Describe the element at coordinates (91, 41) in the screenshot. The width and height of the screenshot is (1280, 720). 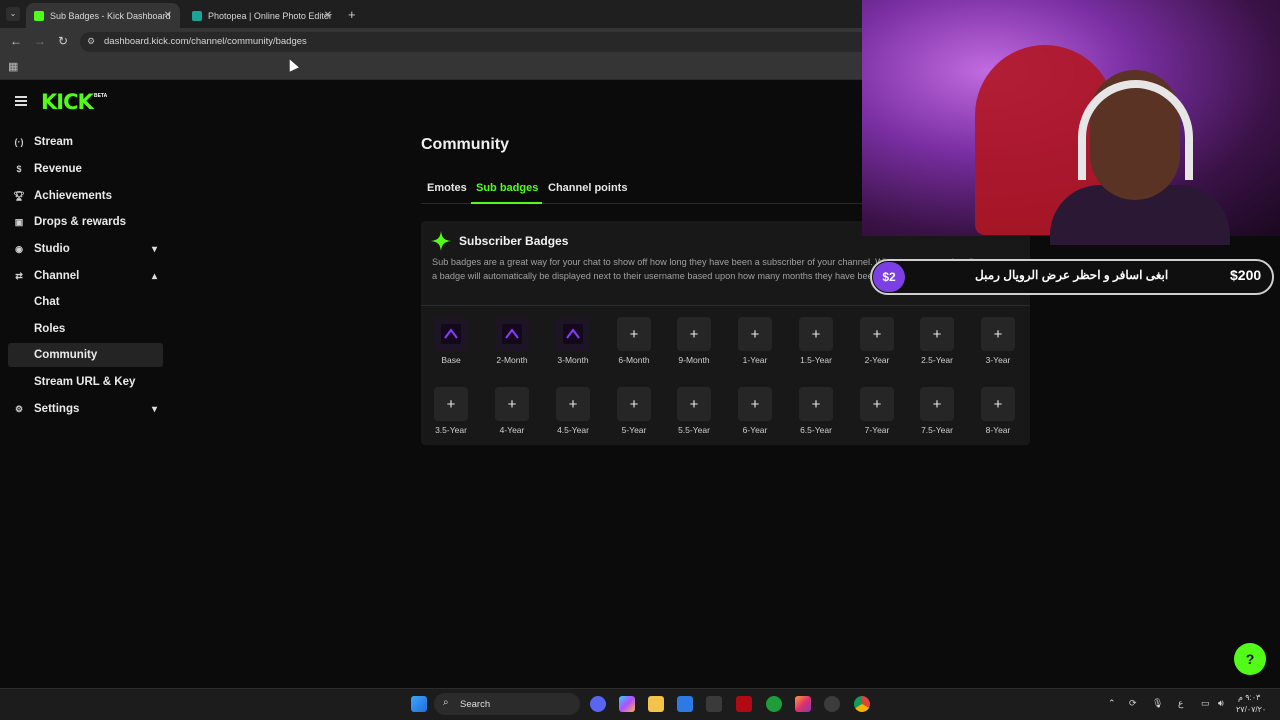
I see `site-info-icon: ⚙` at that location.